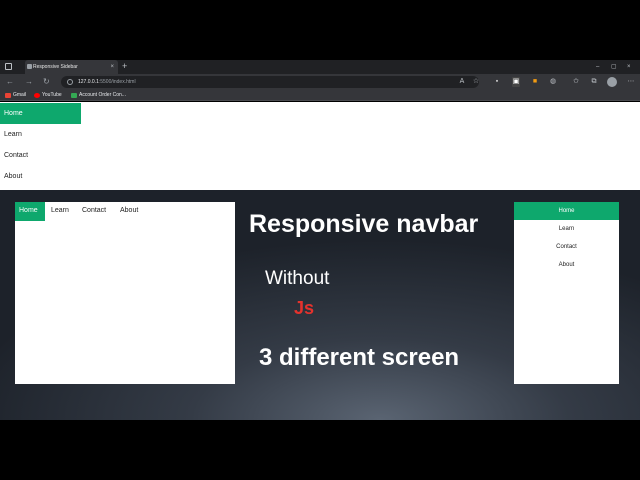  What do you see at coordinates (29, 66) in the screenshot?
I see `page-favicon-icon` at bounding box center [29, 66].